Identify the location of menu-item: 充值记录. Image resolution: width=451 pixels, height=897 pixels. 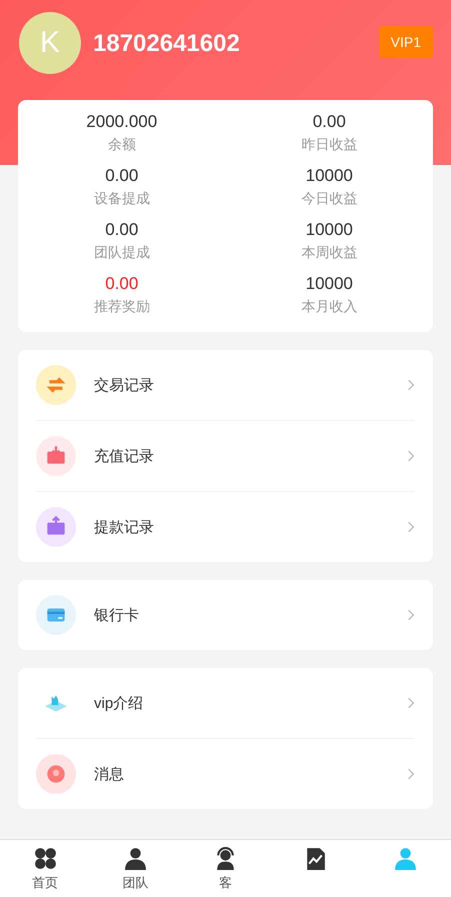
(225, 456).